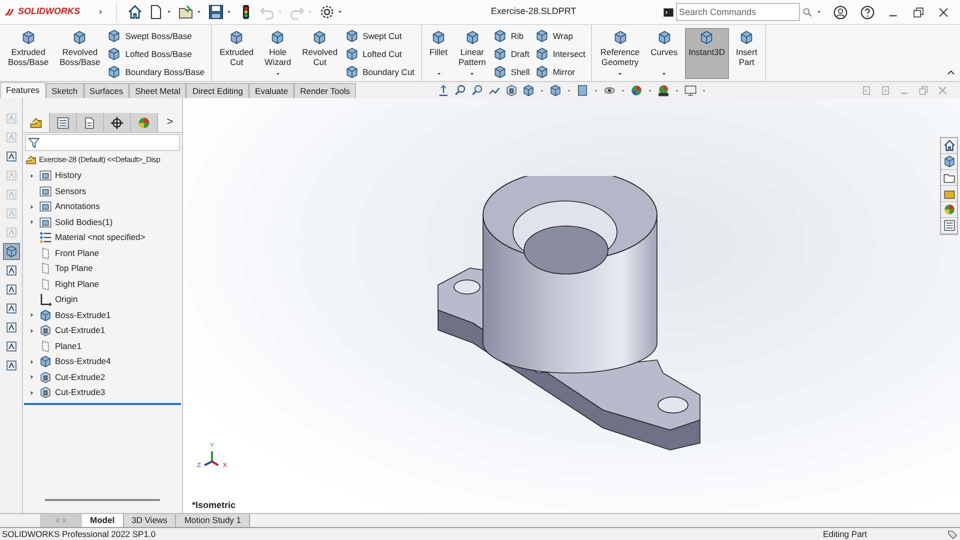  Describe the element at coordinates (477, 90) in the screenshot. I see `zoom-area-icon` at that location.